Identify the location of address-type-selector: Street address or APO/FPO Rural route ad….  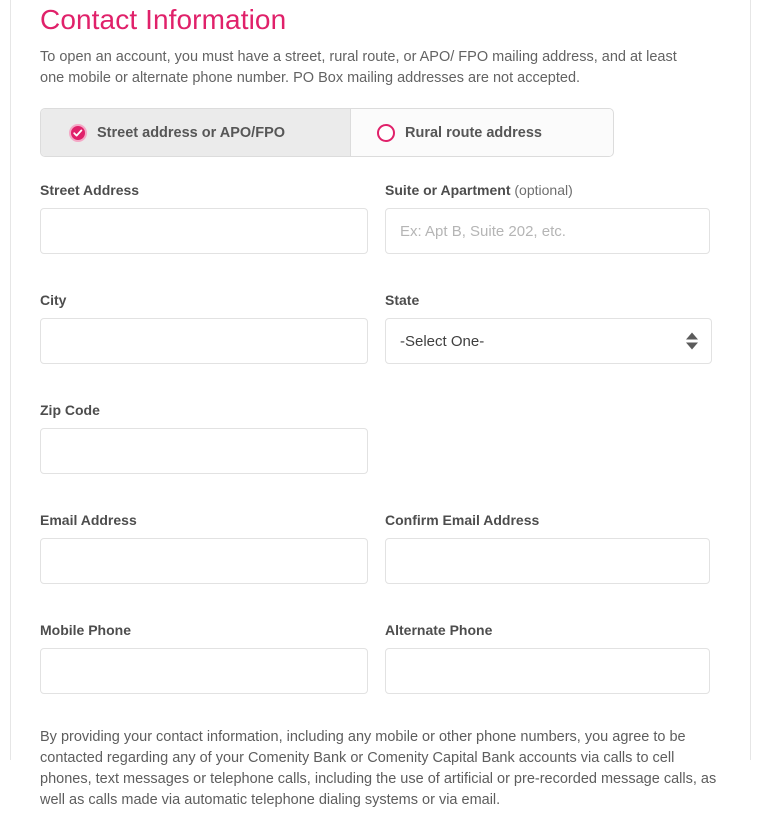
(327, 132).